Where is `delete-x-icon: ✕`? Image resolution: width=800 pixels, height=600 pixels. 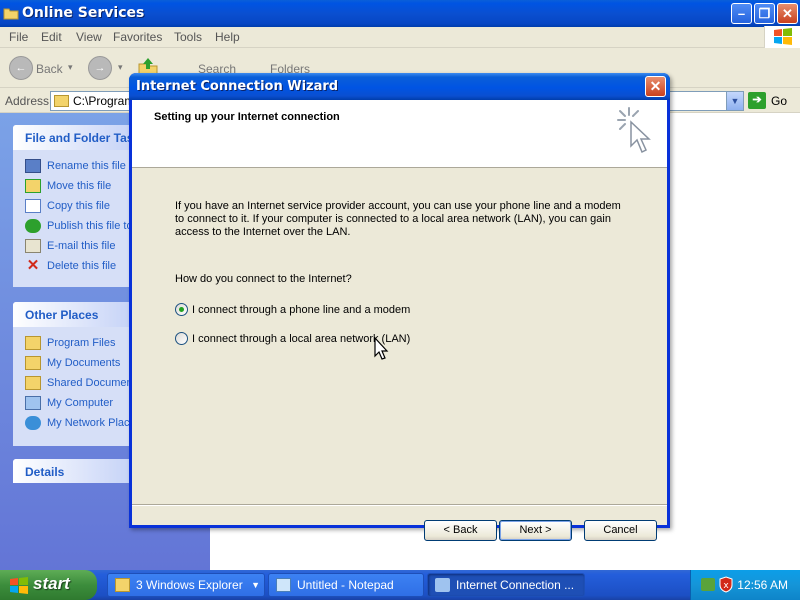 delete-x-icon: ✕ is located at coordinates (33, 265).